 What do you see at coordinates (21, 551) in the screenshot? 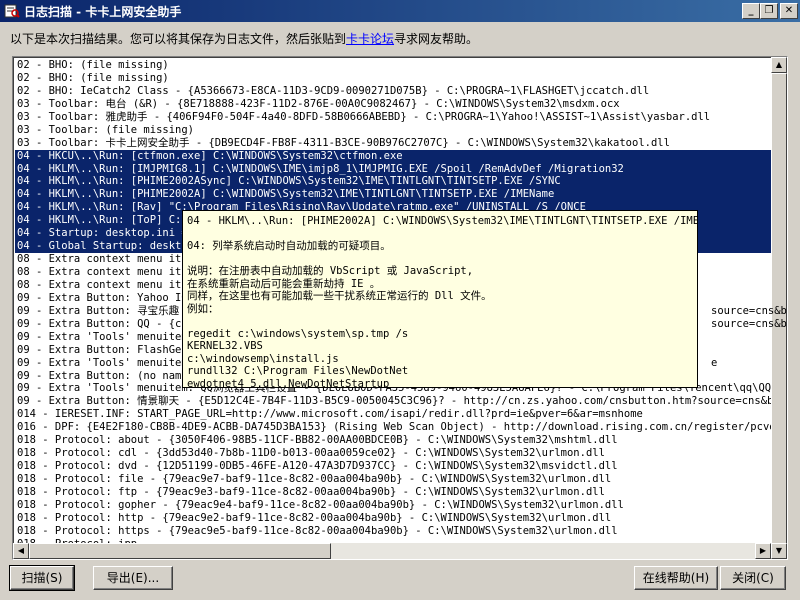
I see `scroll-left-icon: ◀` at bounding box center [21, 551].